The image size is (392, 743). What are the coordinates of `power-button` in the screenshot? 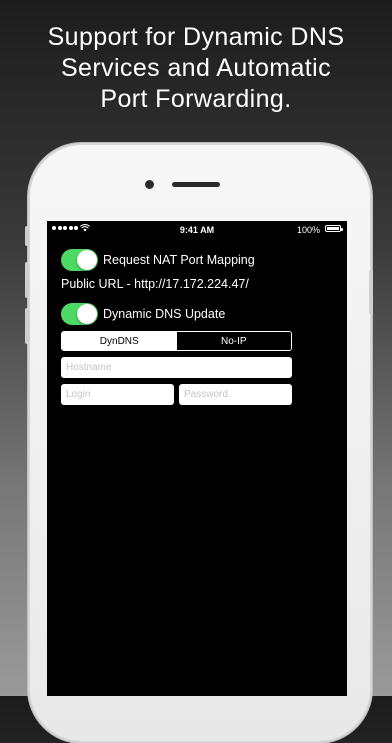 It's located at (371, 292).